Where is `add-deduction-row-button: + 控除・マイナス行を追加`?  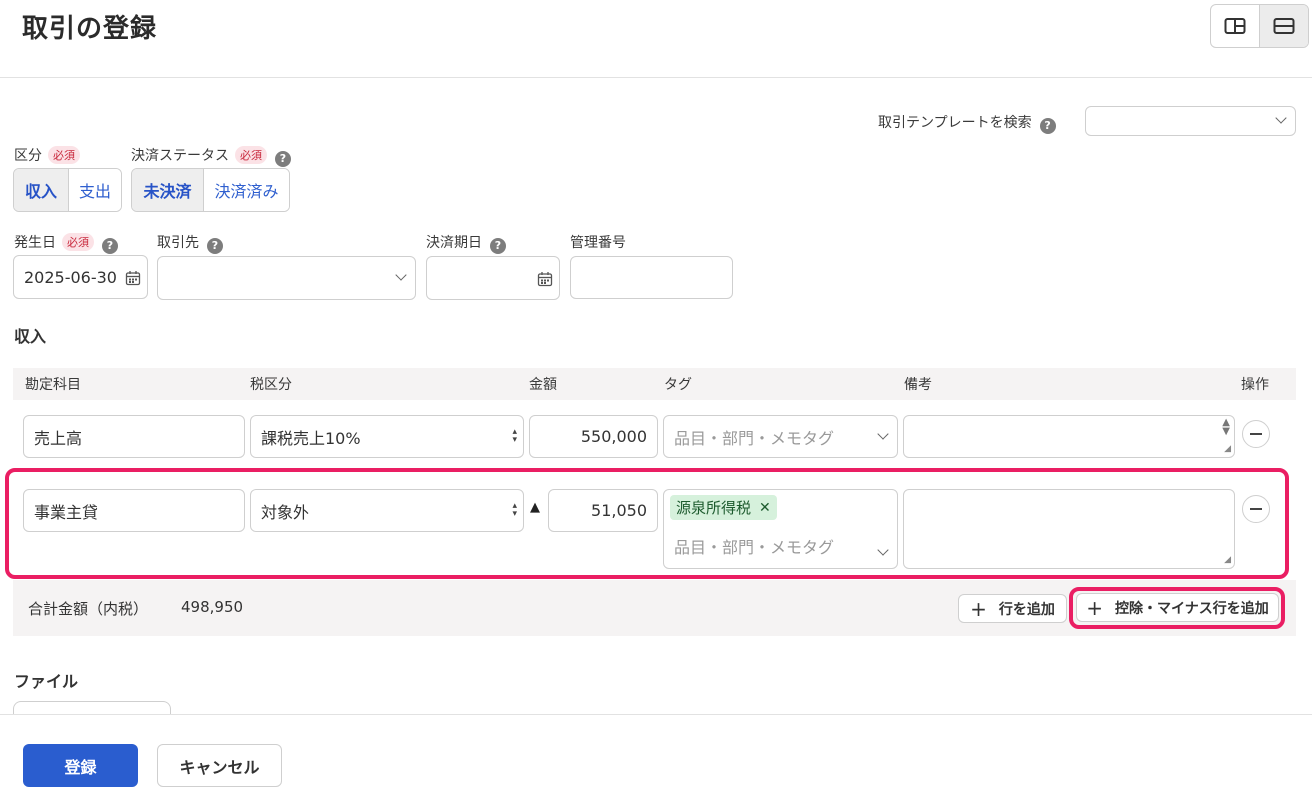 add-deduction-row-button: + 控除・マイナス行を追加 is located at coordinates (1177, 607).